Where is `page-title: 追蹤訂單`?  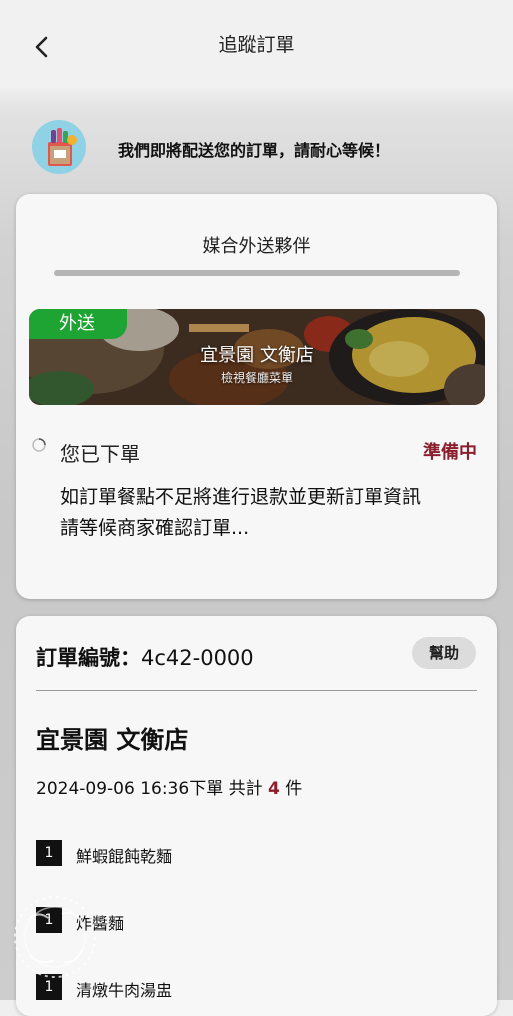
page-title: 追蹤訂單 is located at coordinates (256, 45).